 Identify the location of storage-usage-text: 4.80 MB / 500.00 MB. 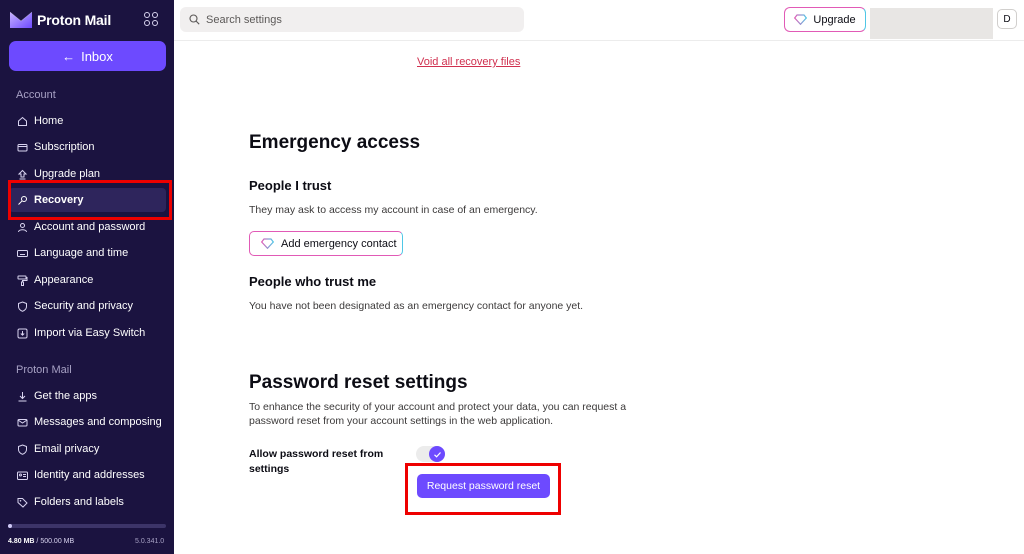
(41, 541).